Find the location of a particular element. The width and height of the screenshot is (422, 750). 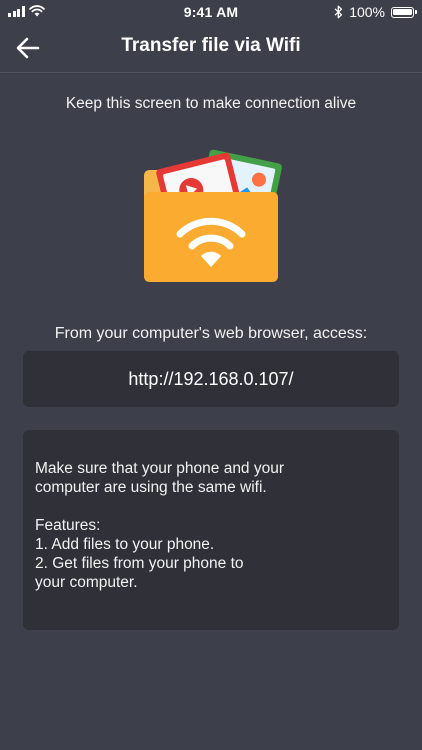

feature-2-line-1: 2. Get files from your phone to is located at coordinates (139, 563).